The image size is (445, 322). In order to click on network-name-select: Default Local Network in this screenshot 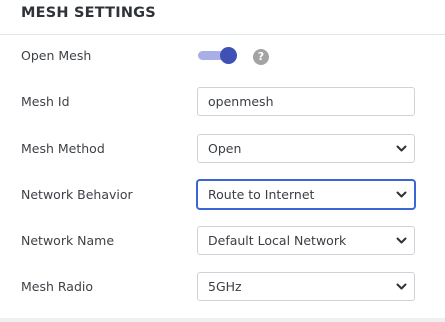, I will do `click(306, 240)`.